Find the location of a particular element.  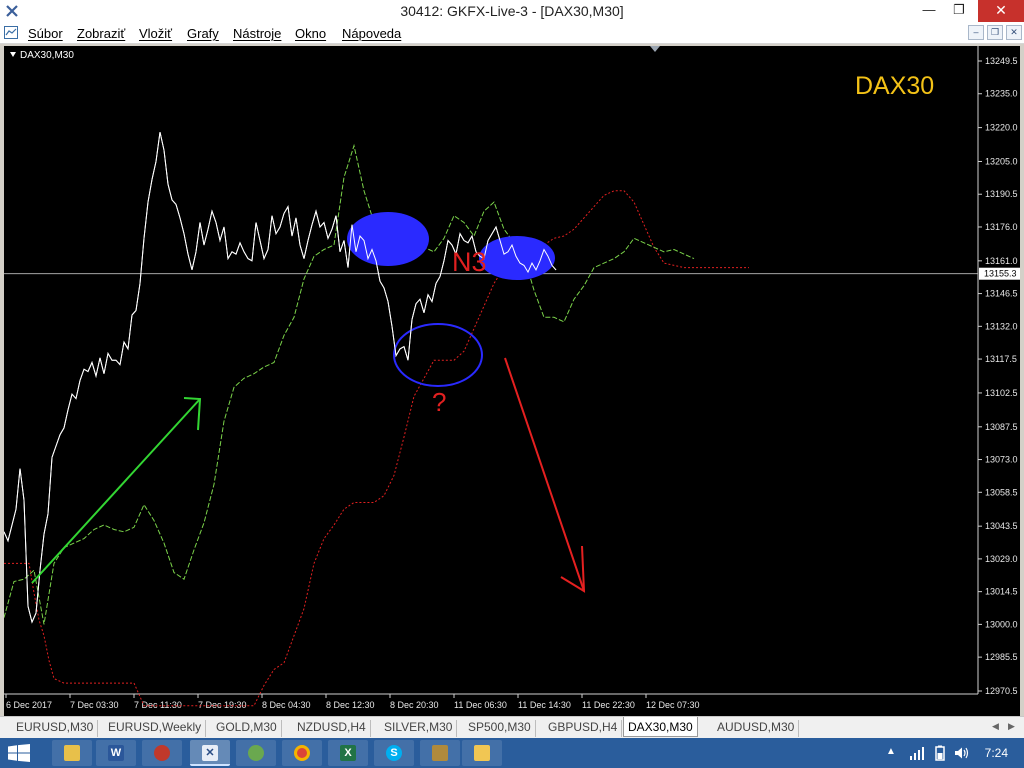

menu-window: Okno is located at coordinates (310, 33).